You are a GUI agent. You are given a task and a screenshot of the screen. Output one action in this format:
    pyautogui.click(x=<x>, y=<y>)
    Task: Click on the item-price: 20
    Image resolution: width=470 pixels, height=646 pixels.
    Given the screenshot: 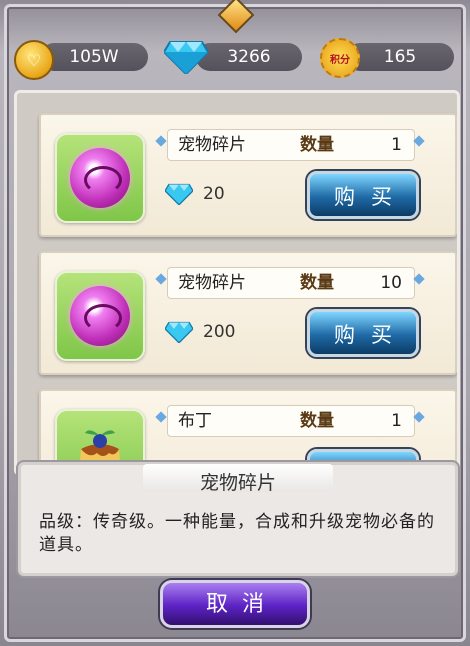 What is the action you would take?
    pyautogui.click(x=195, y=194)
    